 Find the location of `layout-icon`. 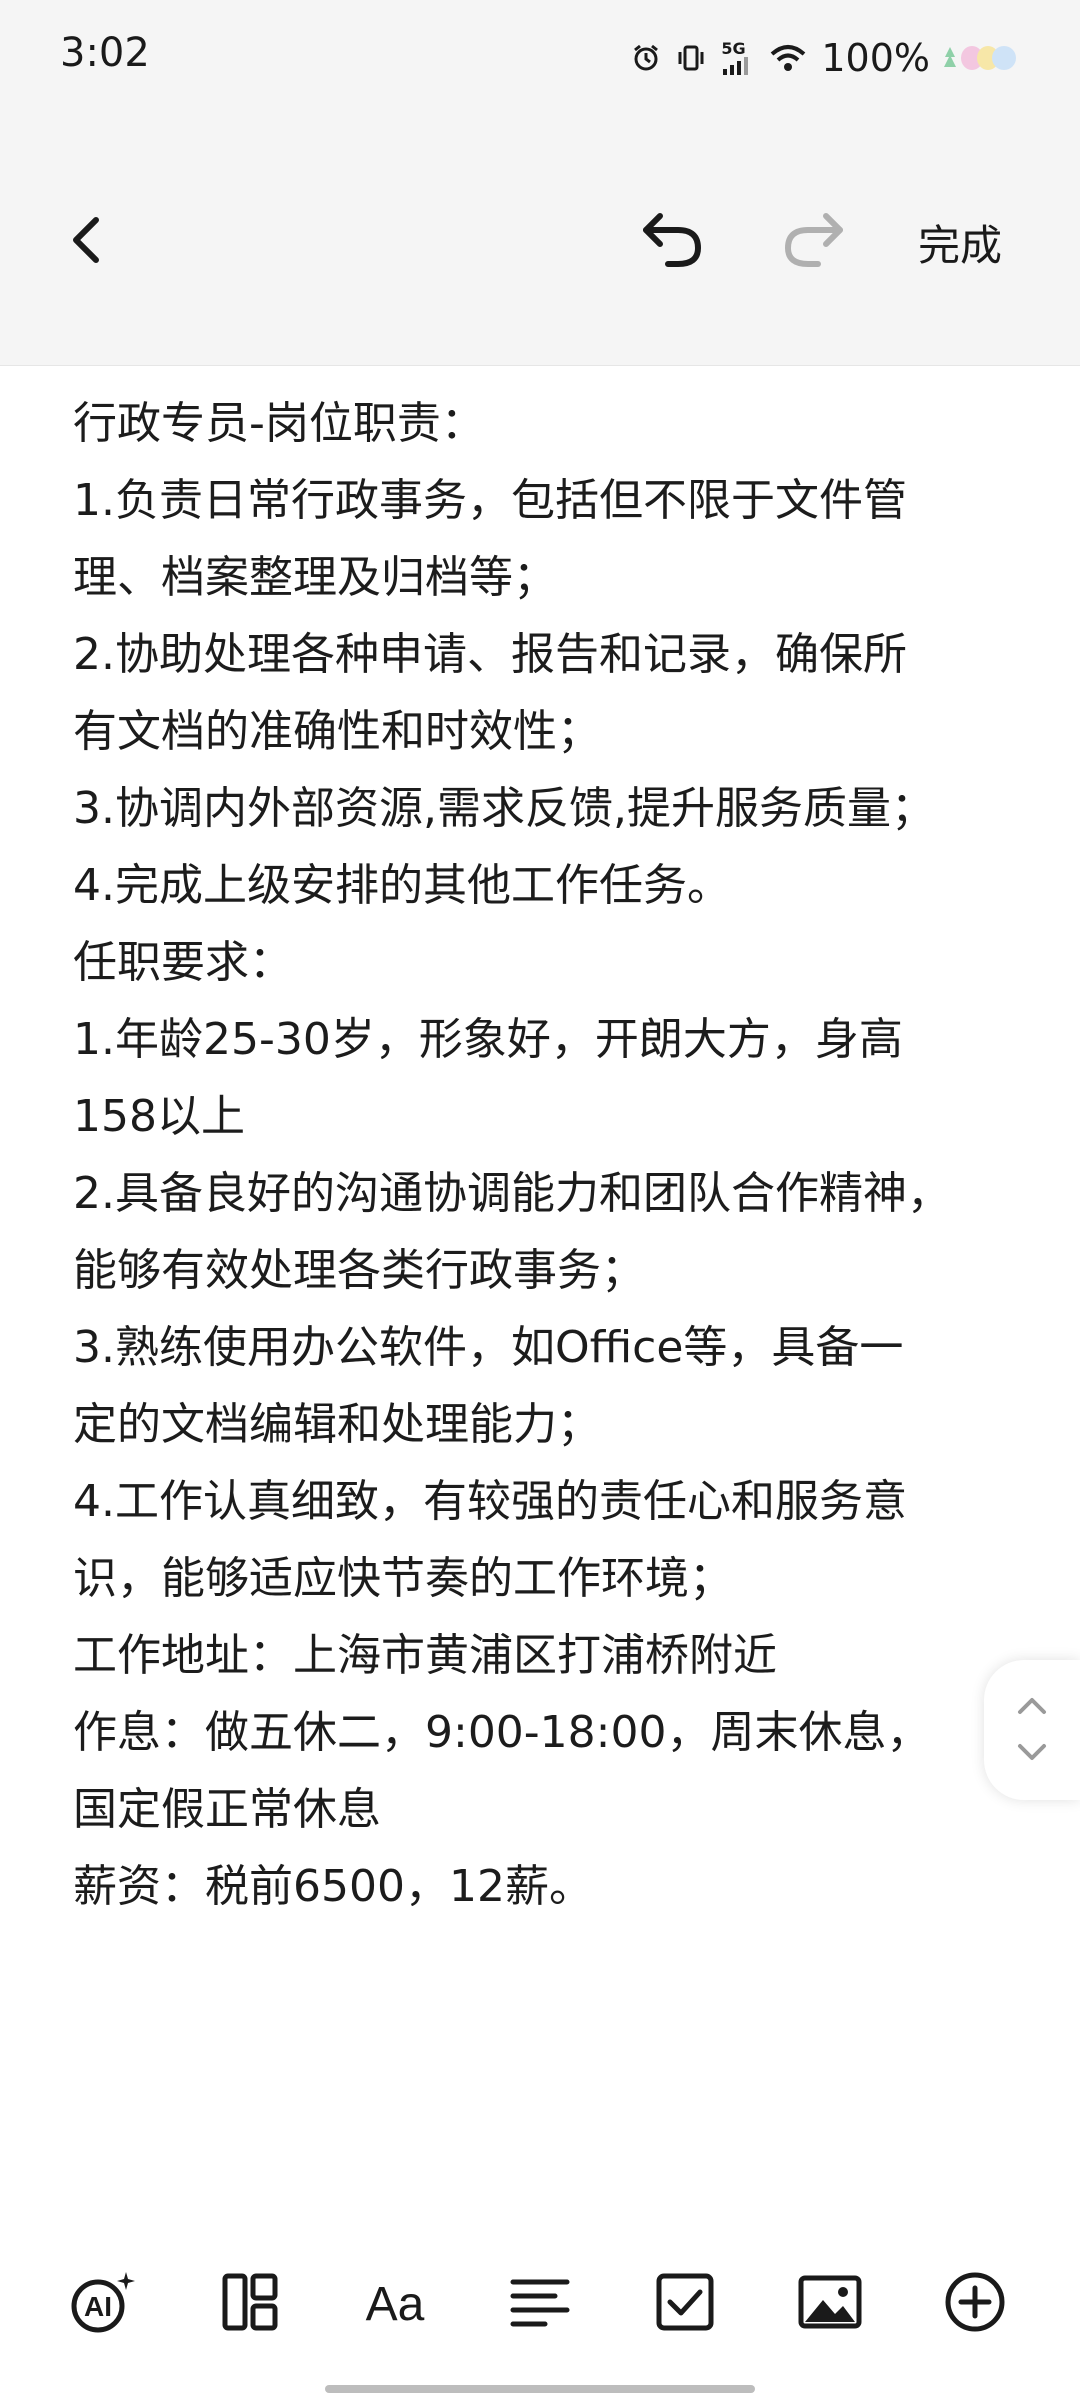

layout-icon is located at coordinates (250, 2302).